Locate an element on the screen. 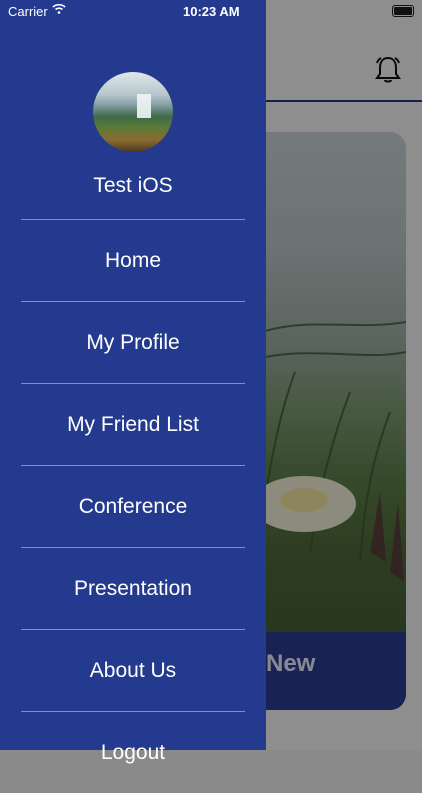 The image size is (422, 793). menu-item-presentation: Presentation is located at coordinates (133, 588).